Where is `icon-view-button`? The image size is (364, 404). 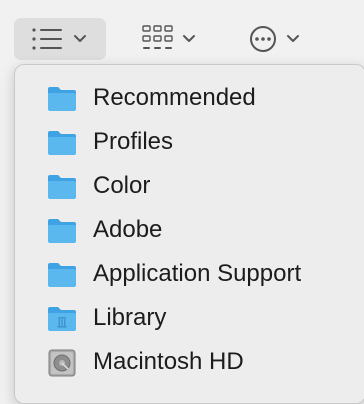 icon-view-button is located at coordinates (175, 39).